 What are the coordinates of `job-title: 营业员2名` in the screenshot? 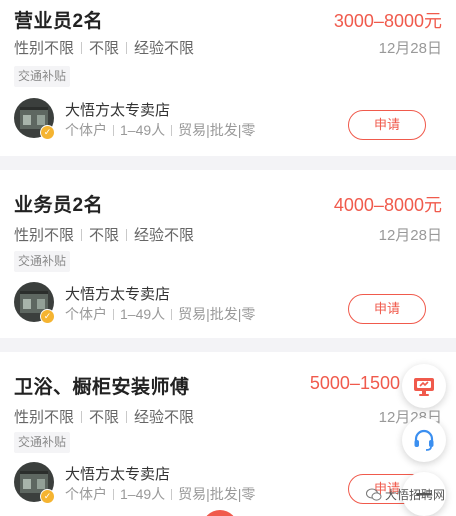 It's located at (59, 21).